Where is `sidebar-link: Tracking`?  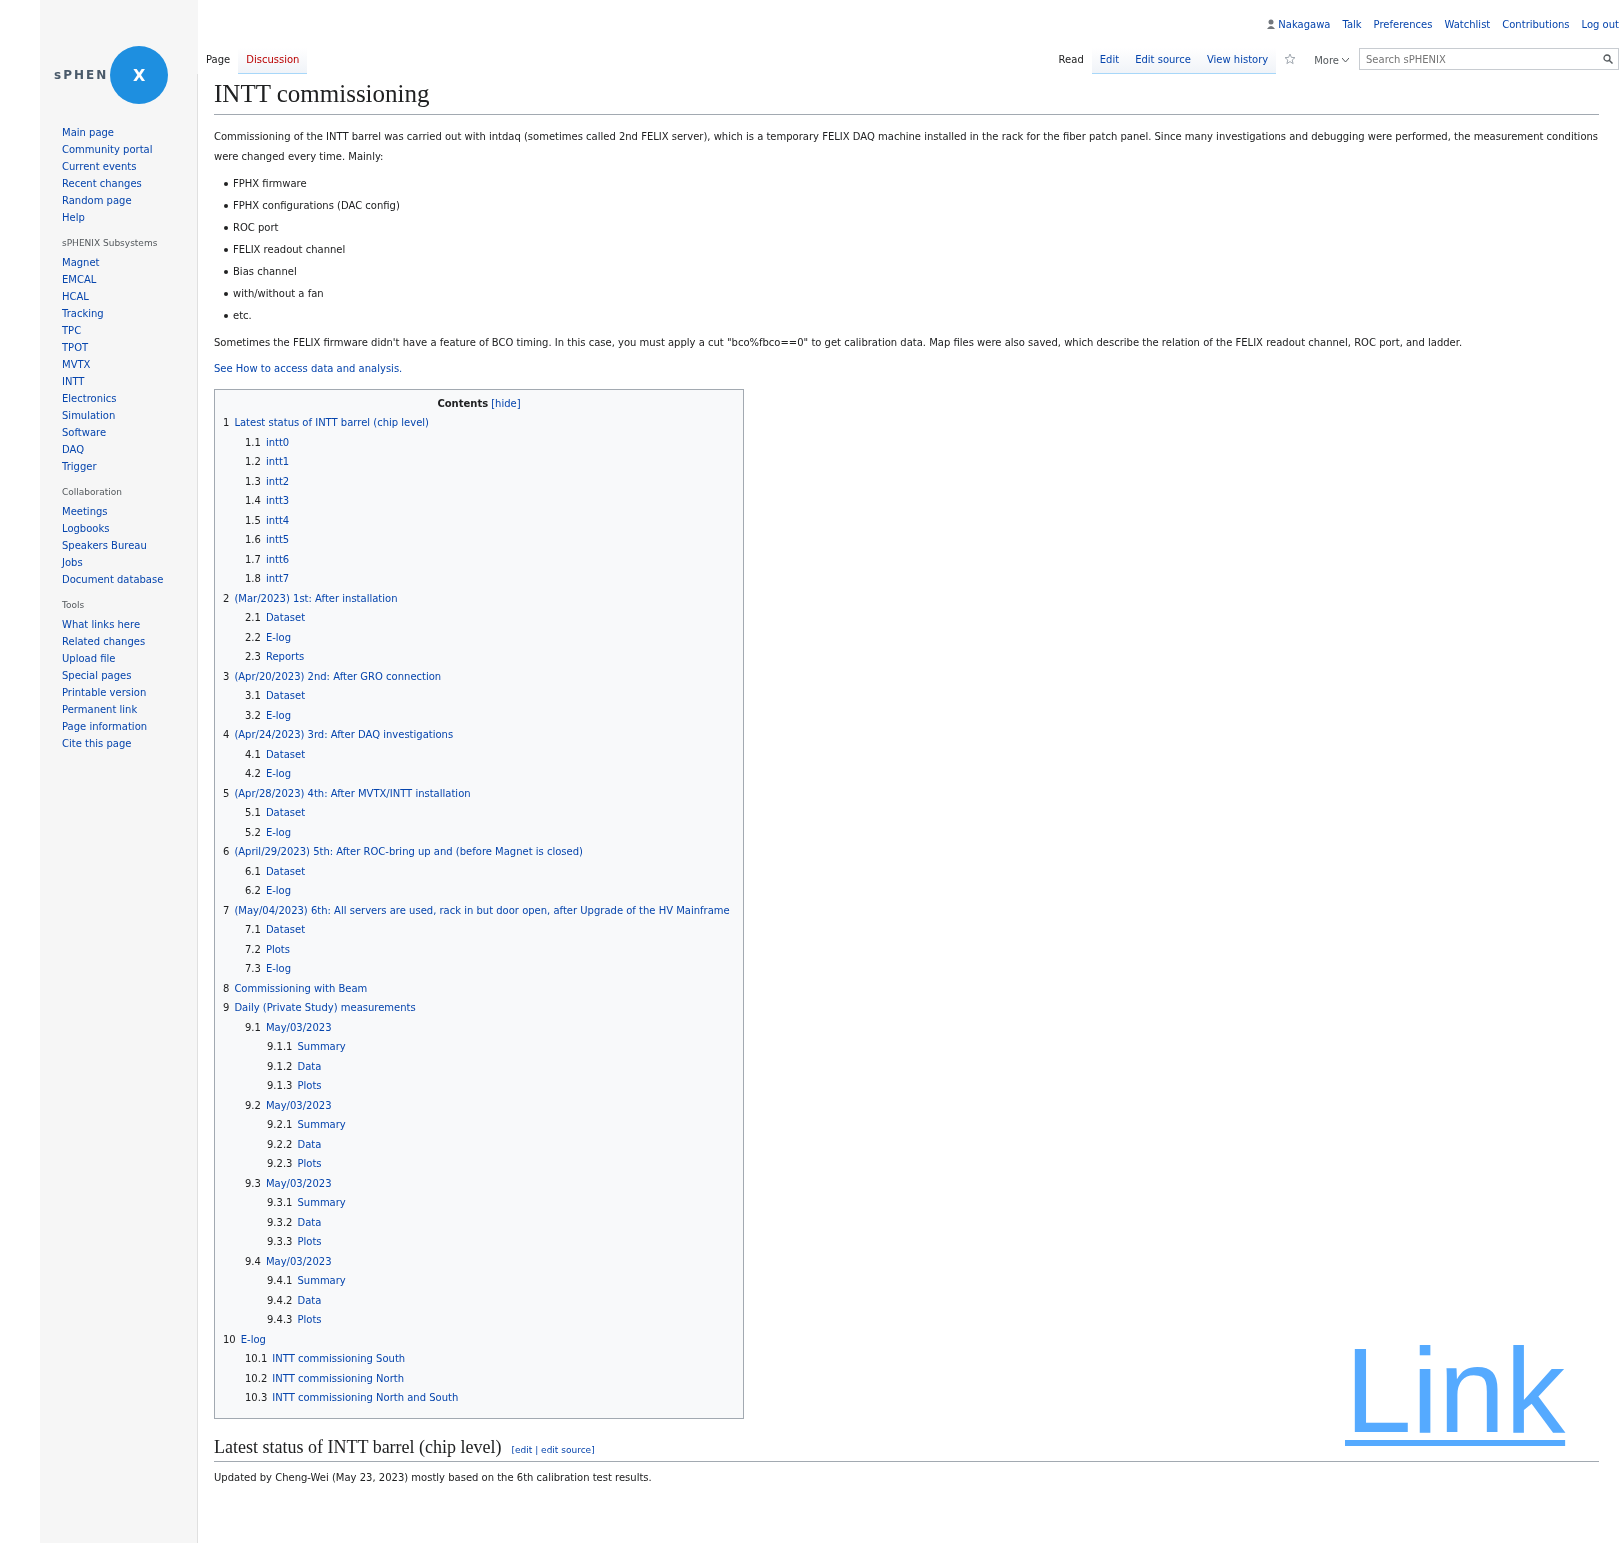 sidebar-link: Tracking is located at coordinates (130, 313).